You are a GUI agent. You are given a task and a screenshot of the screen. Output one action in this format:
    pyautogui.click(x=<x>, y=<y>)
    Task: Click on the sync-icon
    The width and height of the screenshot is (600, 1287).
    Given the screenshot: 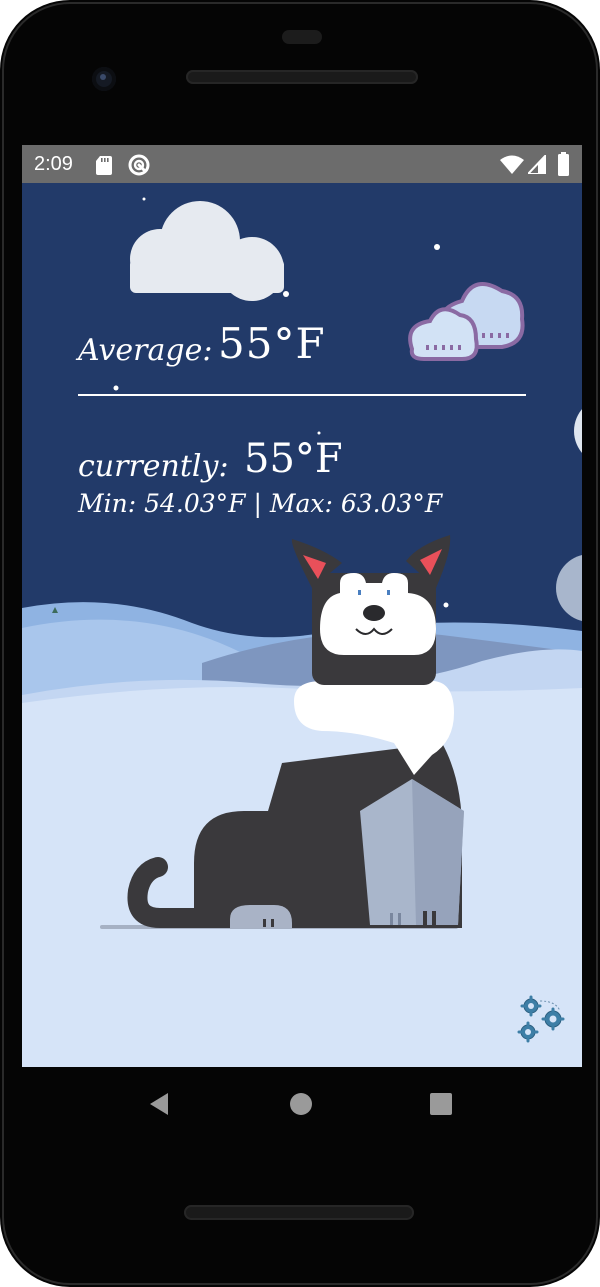 What is the action you would take?
    pyautogui.click(x=139, y=165)
    